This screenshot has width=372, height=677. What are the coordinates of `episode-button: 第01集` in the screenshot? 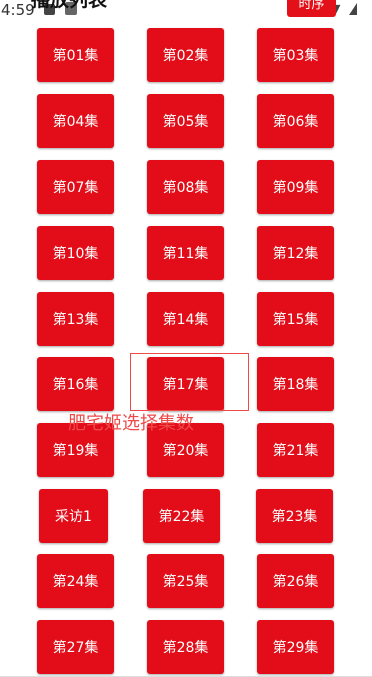 It's located at (75, 55).